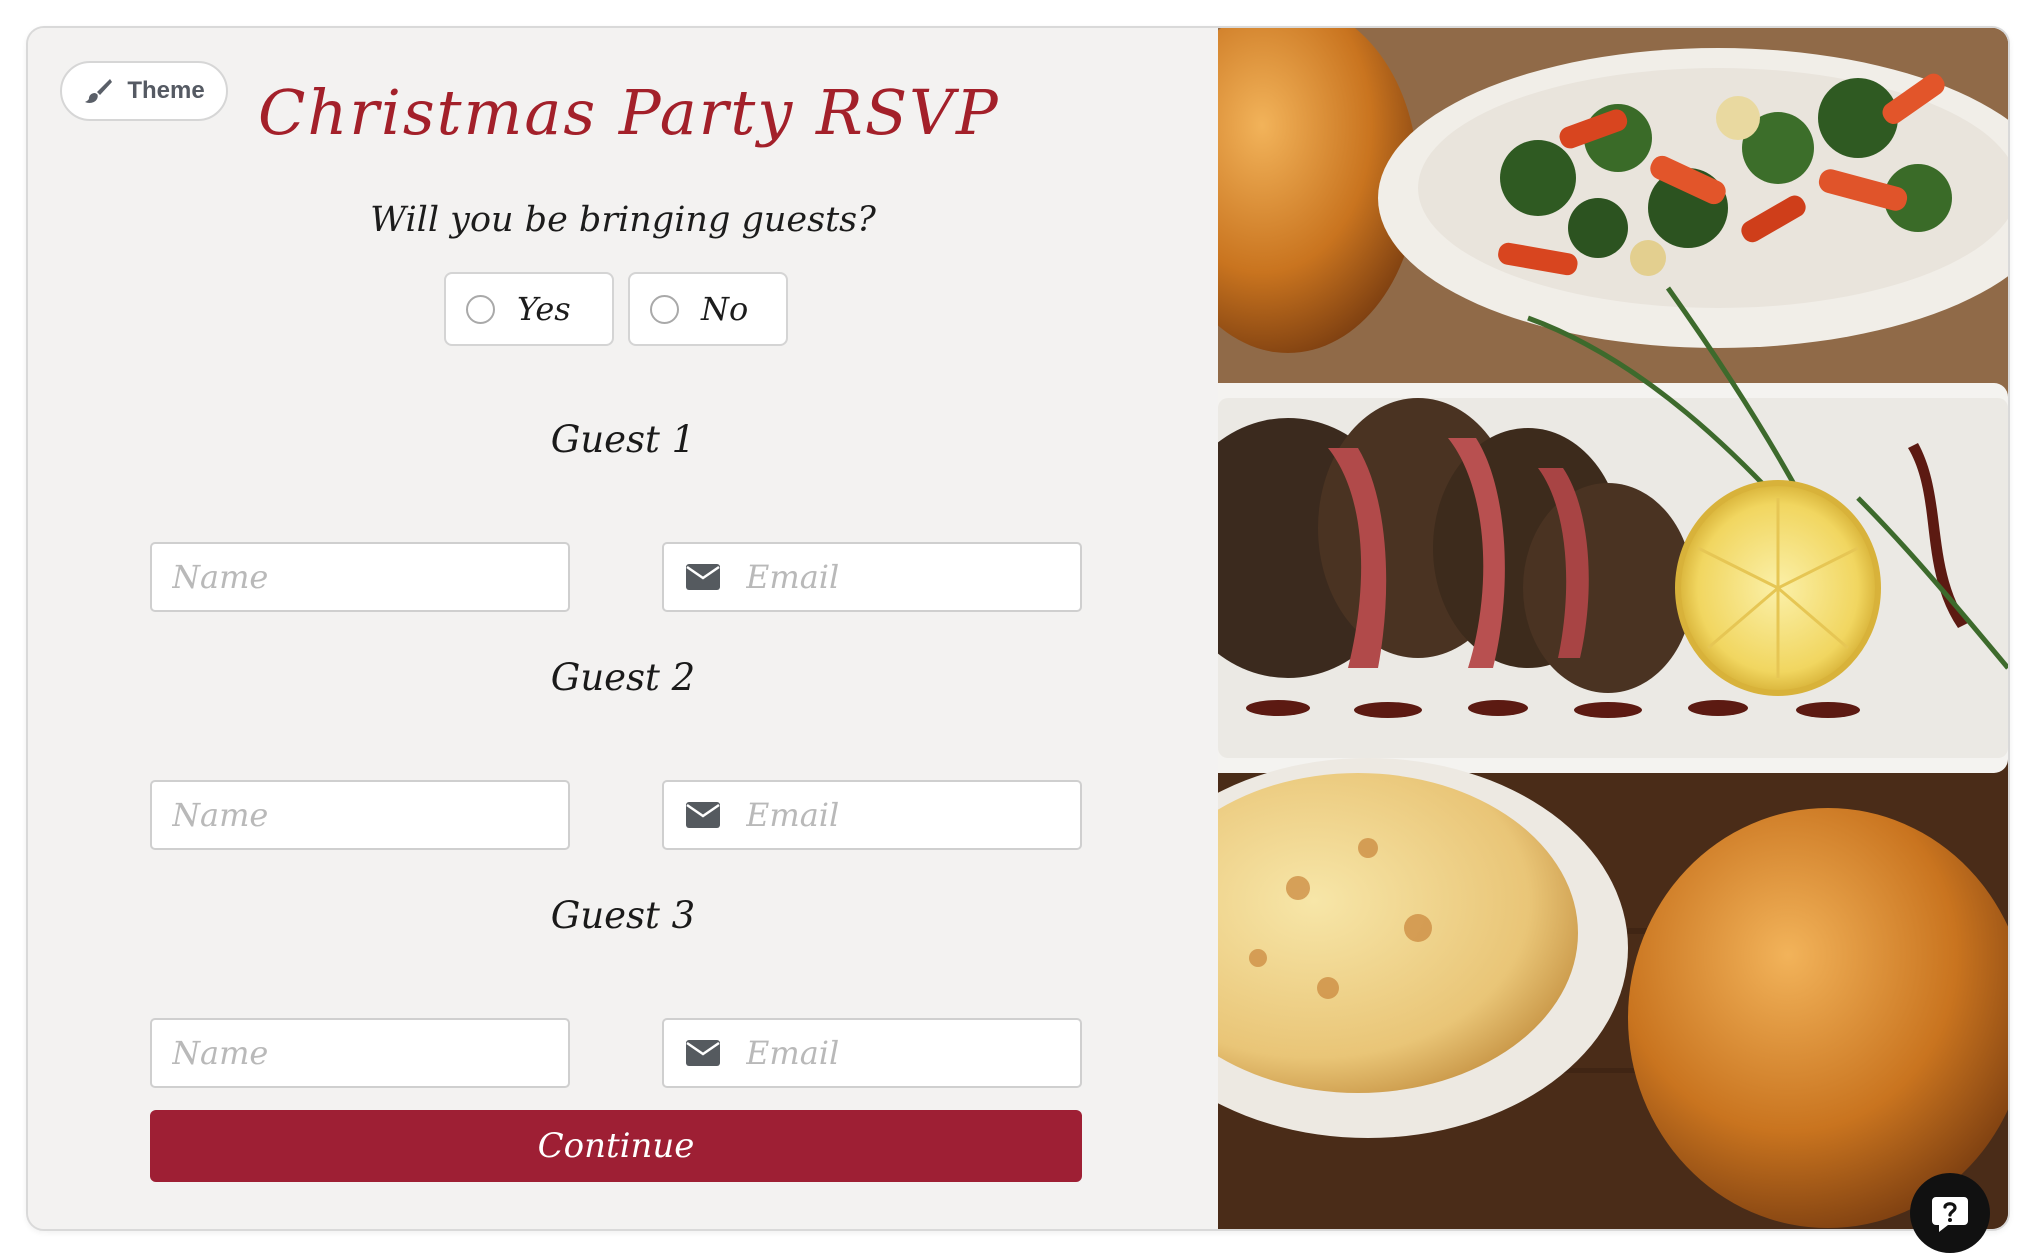 The image size is (2037, 1253). I want to click on guest-1-name-field, so click(360, 577).